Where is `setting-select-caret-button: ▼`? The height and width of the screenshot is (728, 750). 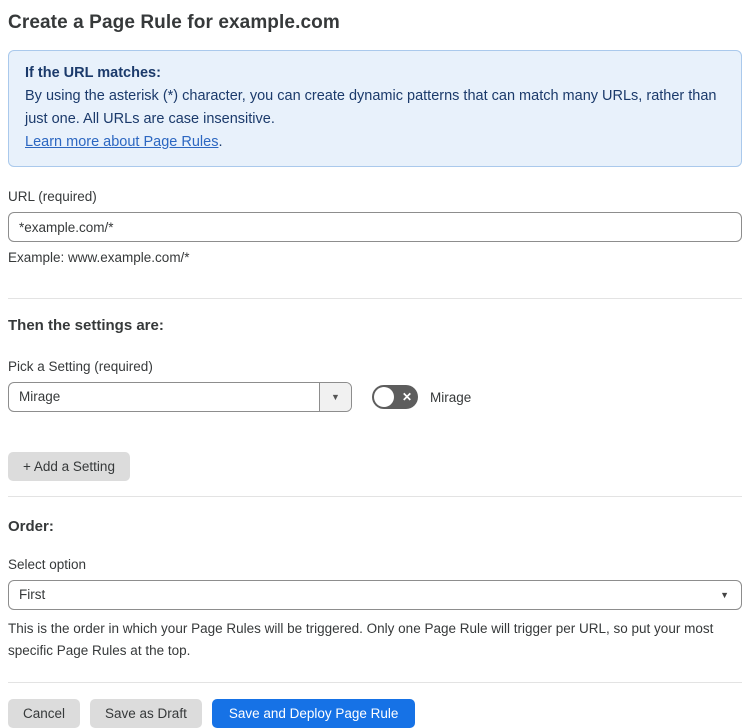
setting-select-caret-button: ▼ is located at coordinates (335, 397).